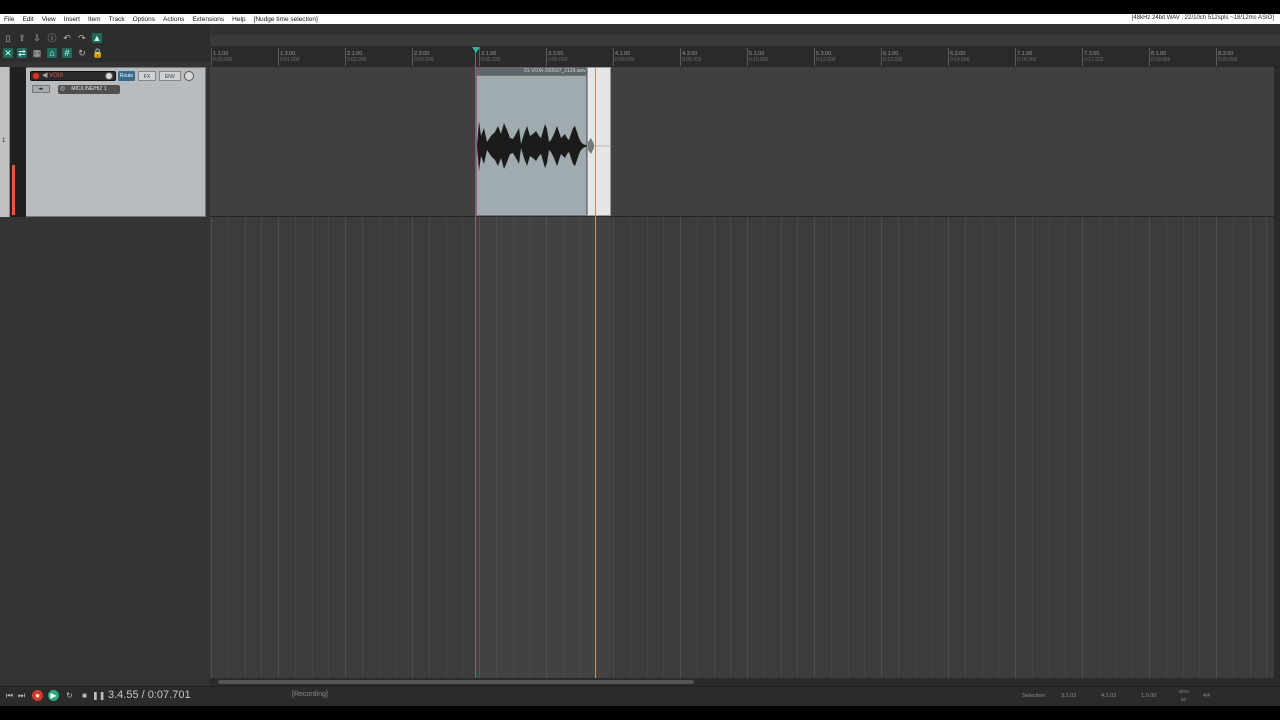 This screenshot has height=720, width=1280. I want to click on menu-edit: Edit, so click(27, 19).